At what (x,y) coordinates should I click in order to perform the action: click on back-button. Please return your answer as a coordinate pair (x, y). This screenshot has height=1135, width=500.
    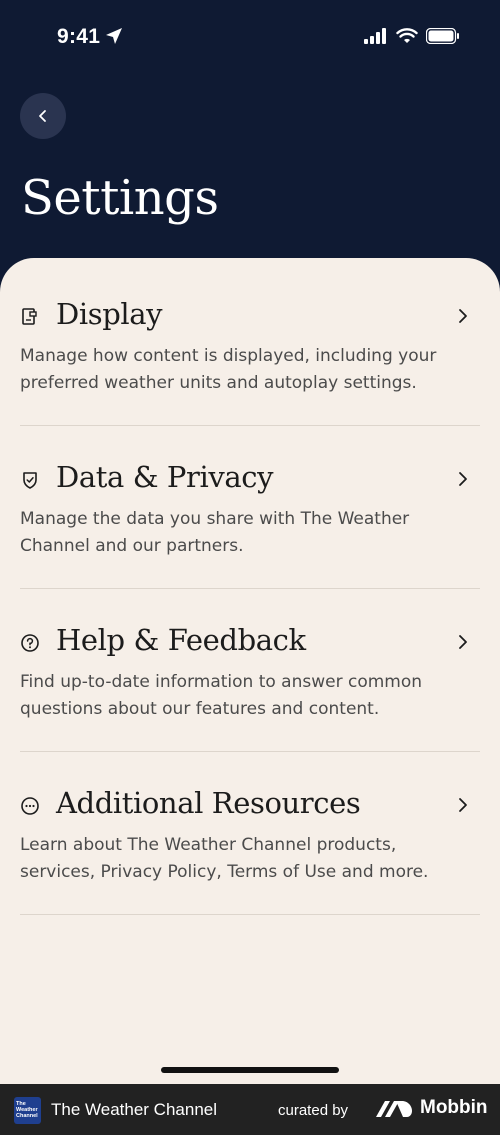
    Looking at the image, I should click on (43, 116).